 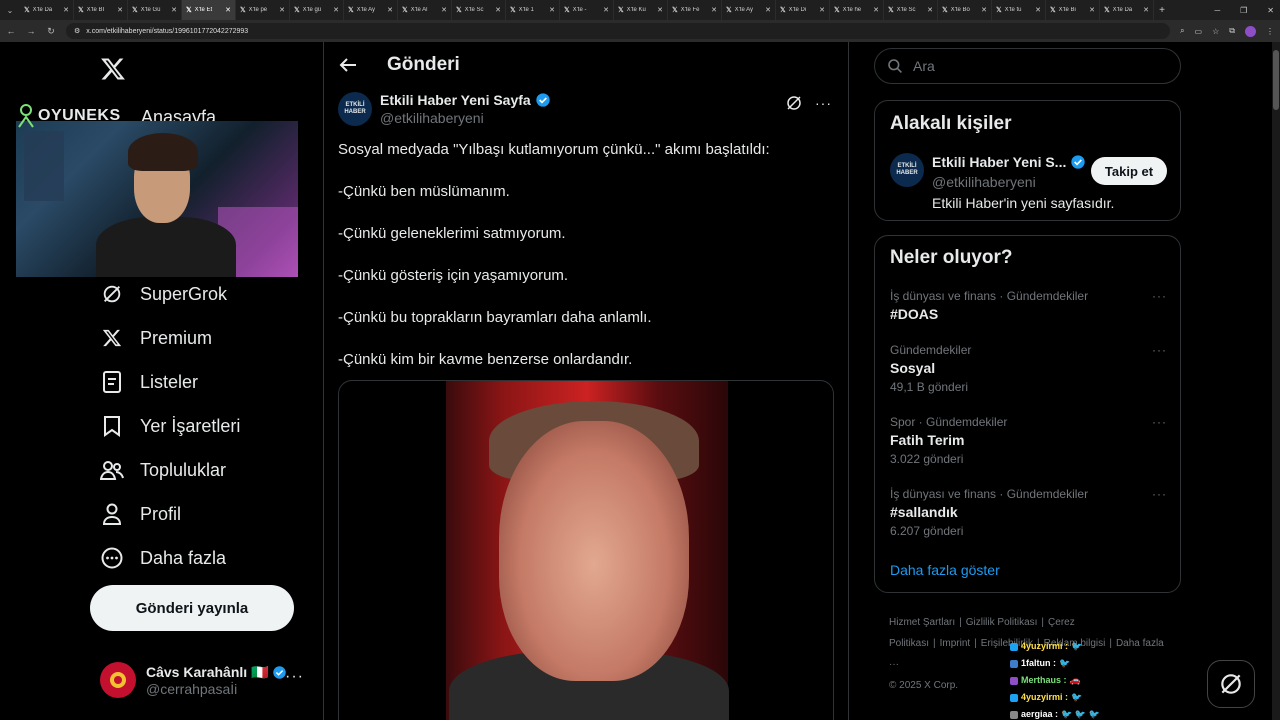 I want to click on browser-tab: 𝕏 X'te 1 ✕, so click(x=533, y=10).